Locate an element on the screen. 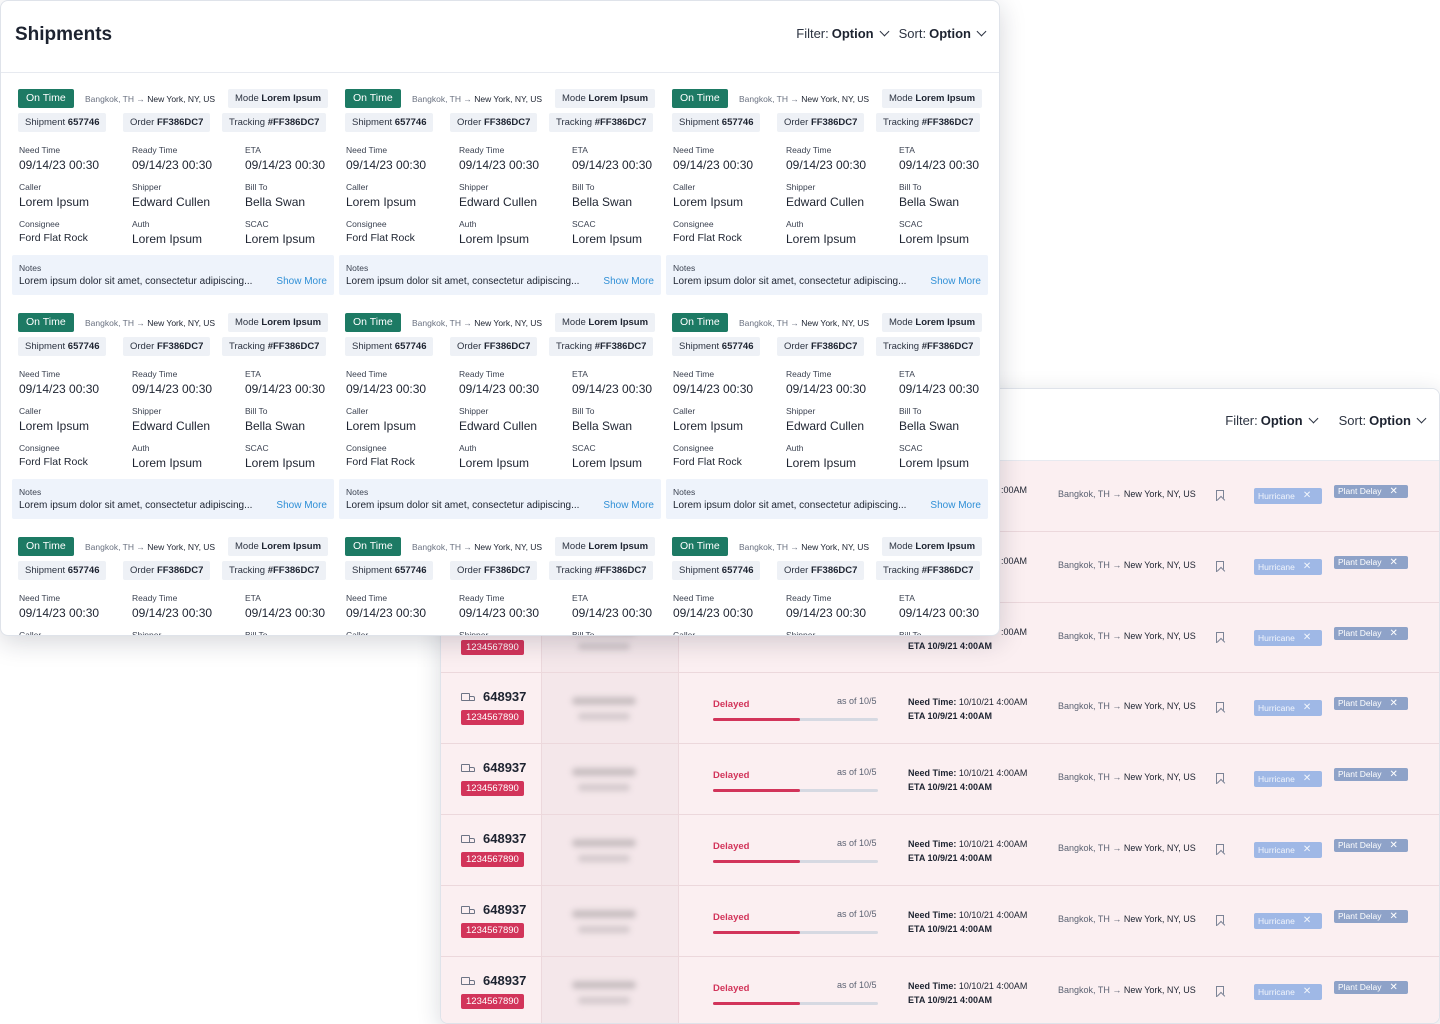 The width and height of the screenshot is (1440, 1024). order-label: Order is located at coordinates (142, 122).